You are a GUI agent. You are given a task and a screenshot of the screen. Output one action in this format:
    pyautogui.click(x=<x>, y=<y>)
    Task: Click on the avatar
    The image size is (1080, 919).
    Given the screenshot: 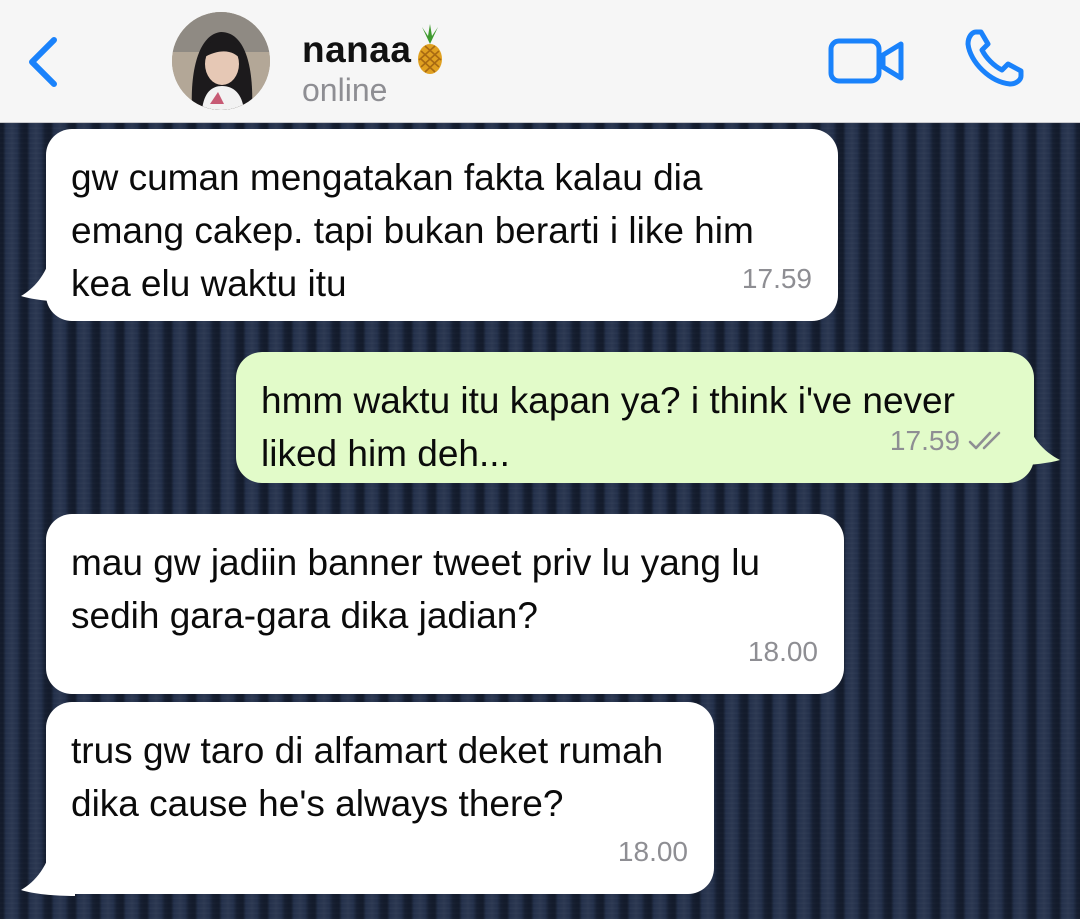 What is the action you would take?
    pyautogui.click(x=221, y=61)
    